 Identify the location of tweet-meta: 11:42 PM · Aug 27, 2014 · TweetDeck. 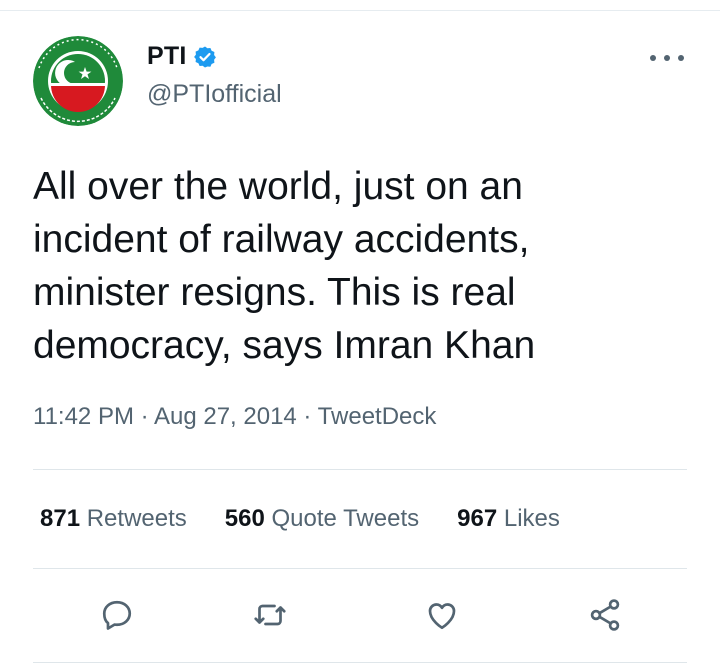
(234, 417).